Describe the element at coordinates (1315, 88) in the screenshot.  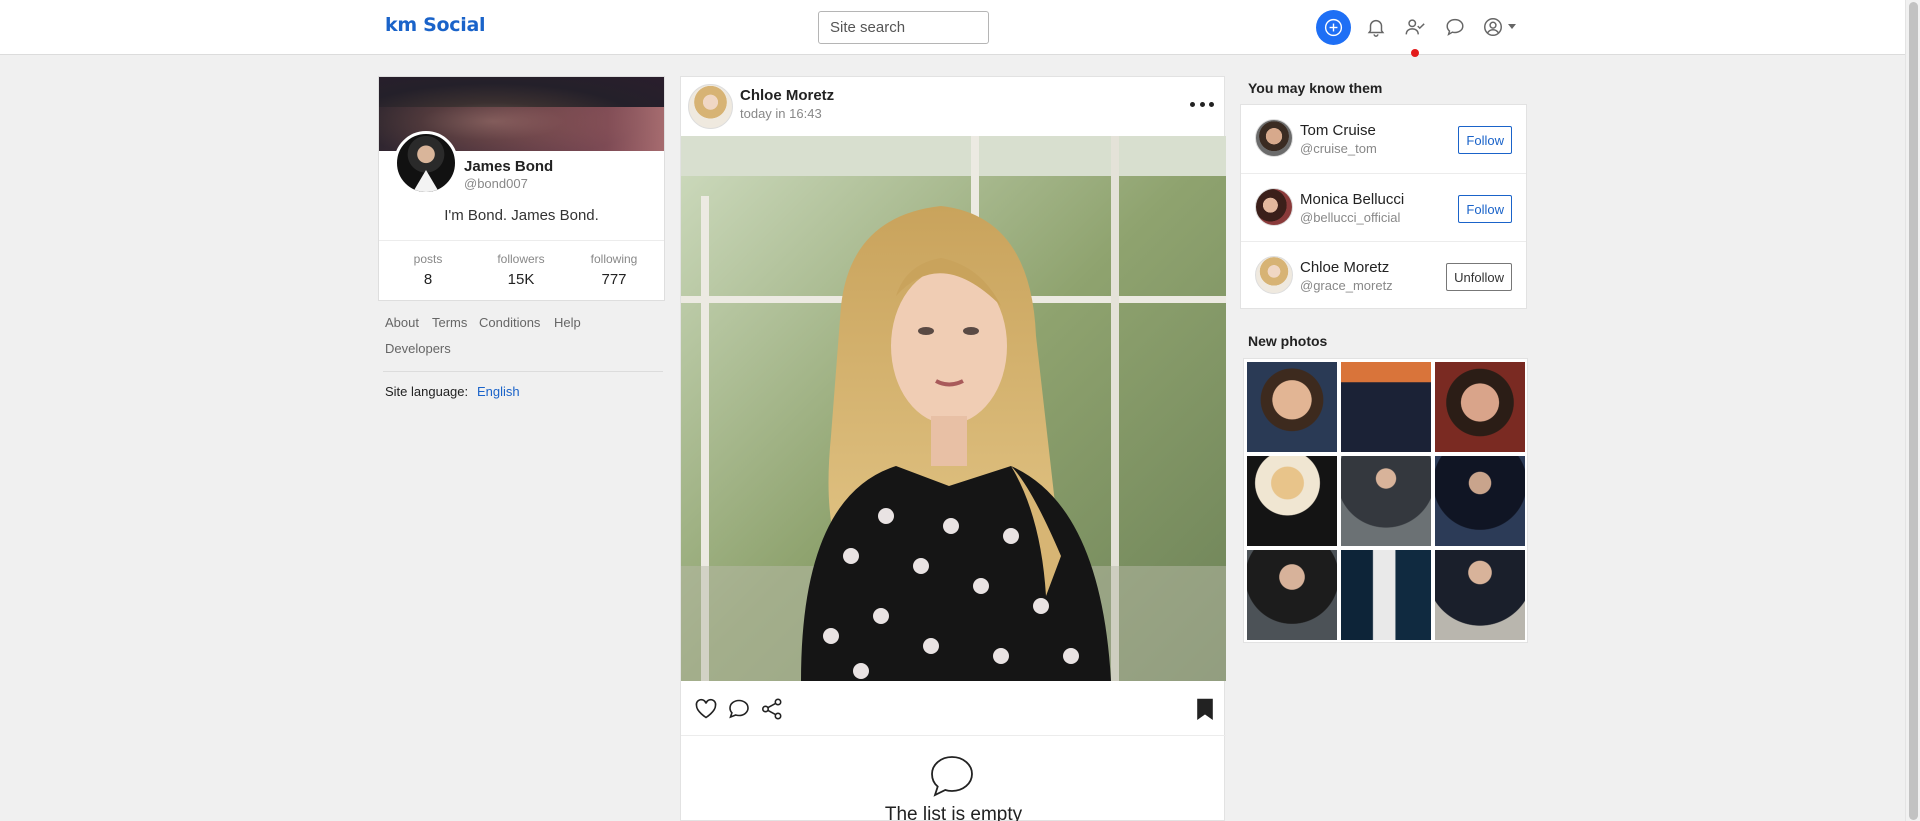
I see `suggestions-title: You may know them` at that location.